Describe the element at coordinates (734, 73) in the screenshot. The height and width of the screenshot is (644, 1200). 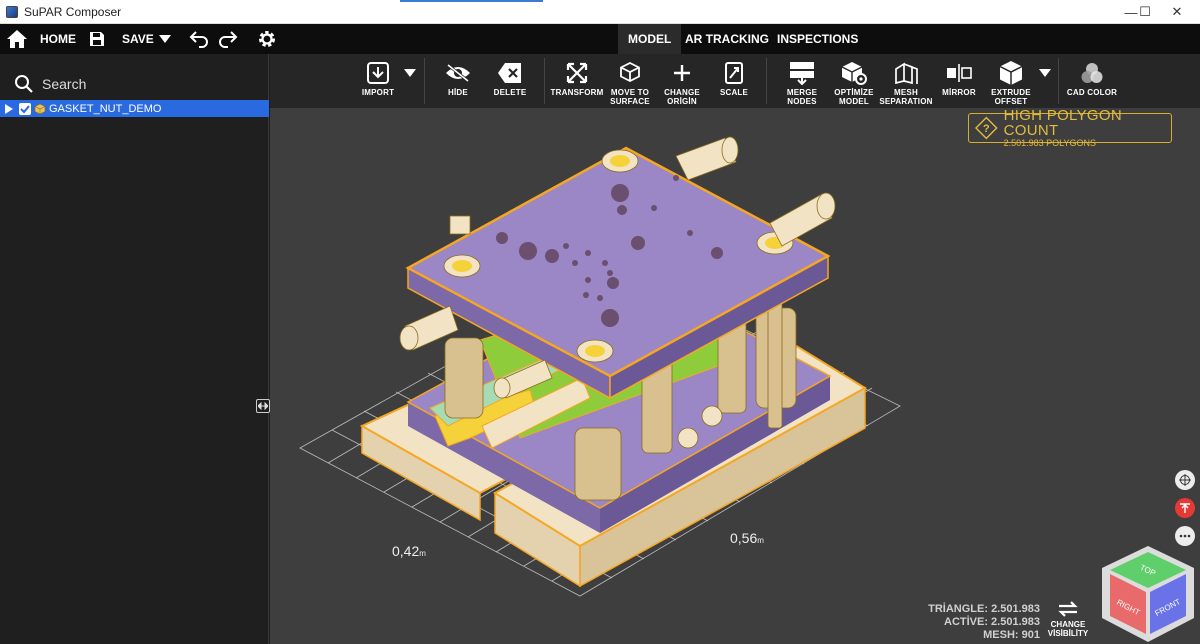
I see `scale-icon` at that location.